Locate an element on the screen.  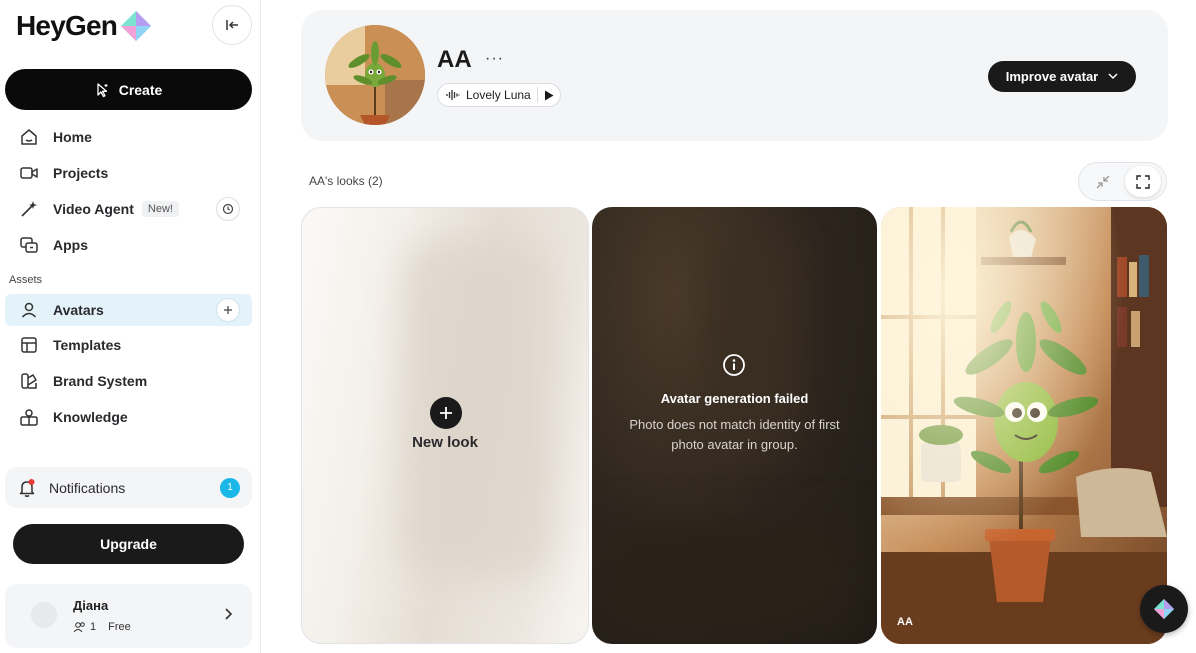
notifications-count-badge: 1 is located at coordinates (230, 487).